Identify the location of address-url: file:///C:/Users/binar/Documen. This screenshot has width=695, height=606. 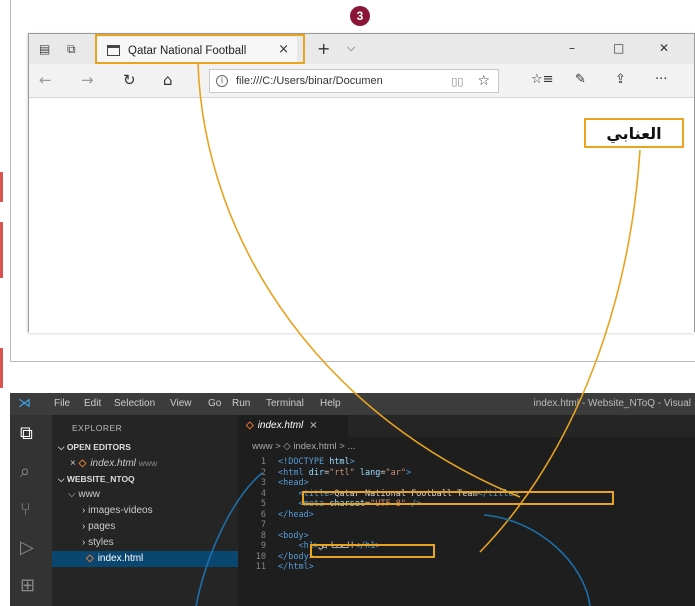
(309, 81).